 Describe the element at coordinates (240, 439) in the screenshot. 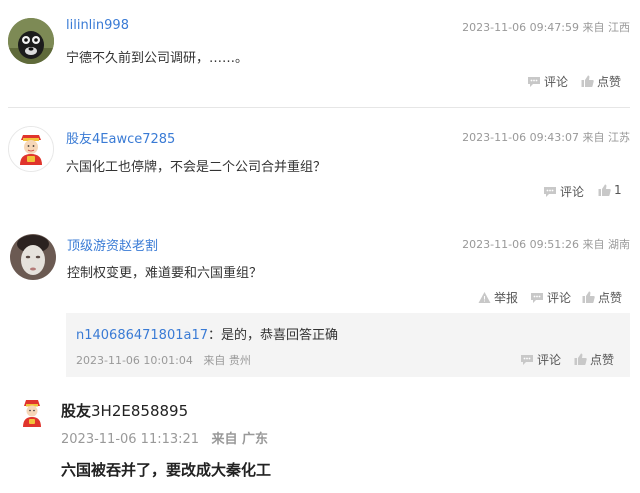

I see `comment-location: 来自 广东` at that location.